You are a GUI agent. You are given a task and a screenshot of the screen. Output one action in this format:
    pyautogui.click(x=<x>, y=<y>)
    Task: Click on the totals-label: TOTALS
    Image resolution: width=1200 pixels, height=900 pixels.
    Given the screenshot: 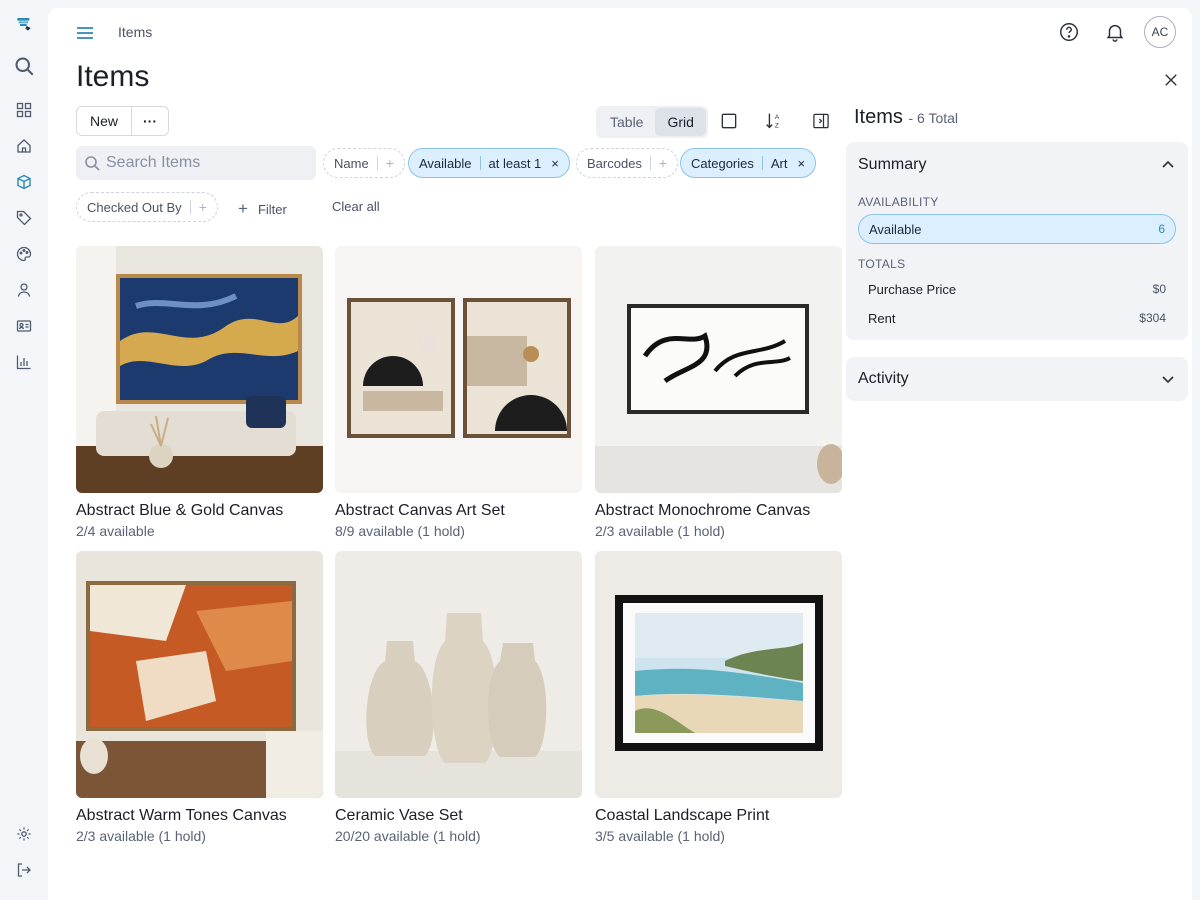 What is the action you would take?
    pyautogui.click(x=882, y=264)
    